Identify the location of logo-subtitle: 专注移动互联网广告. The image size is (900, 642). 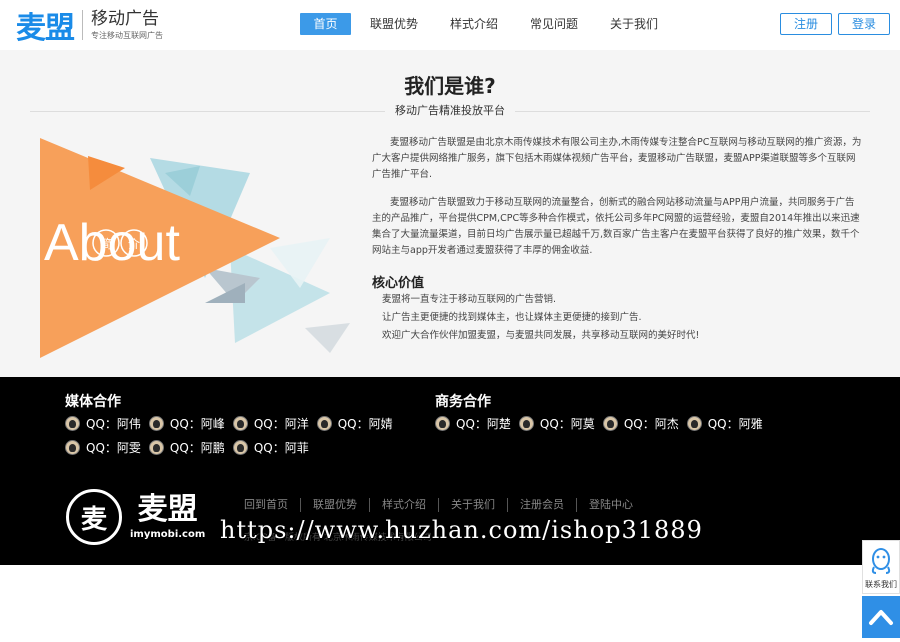
(127, 35).